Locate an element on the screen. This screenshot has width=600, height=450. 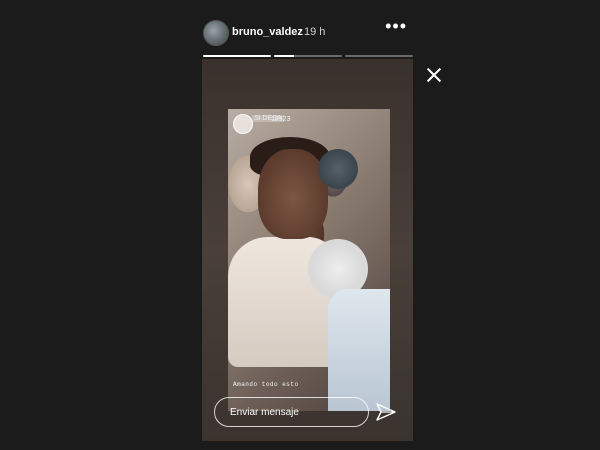
story-progress is located at coordinates (308, 56).